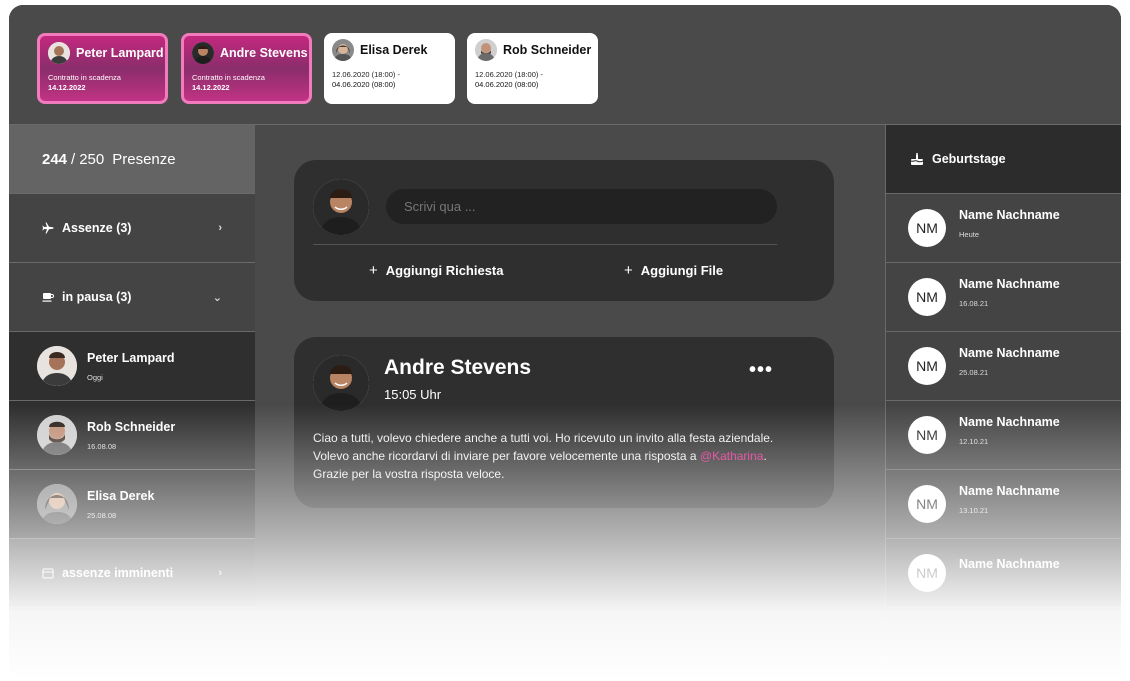  I want to click on list-item: Peter Lampard Oggi, so click(132, 366).